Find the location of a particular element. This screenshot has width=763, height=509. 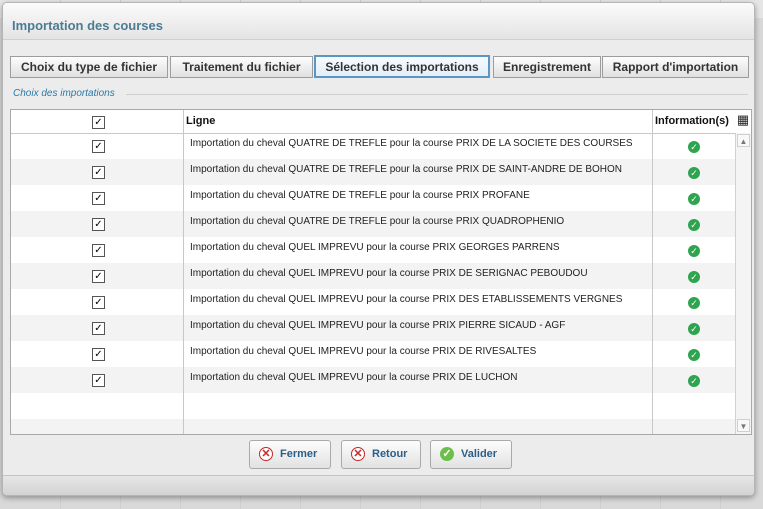

dialog-title: Importation des courses is located at coordinates (87, 25).